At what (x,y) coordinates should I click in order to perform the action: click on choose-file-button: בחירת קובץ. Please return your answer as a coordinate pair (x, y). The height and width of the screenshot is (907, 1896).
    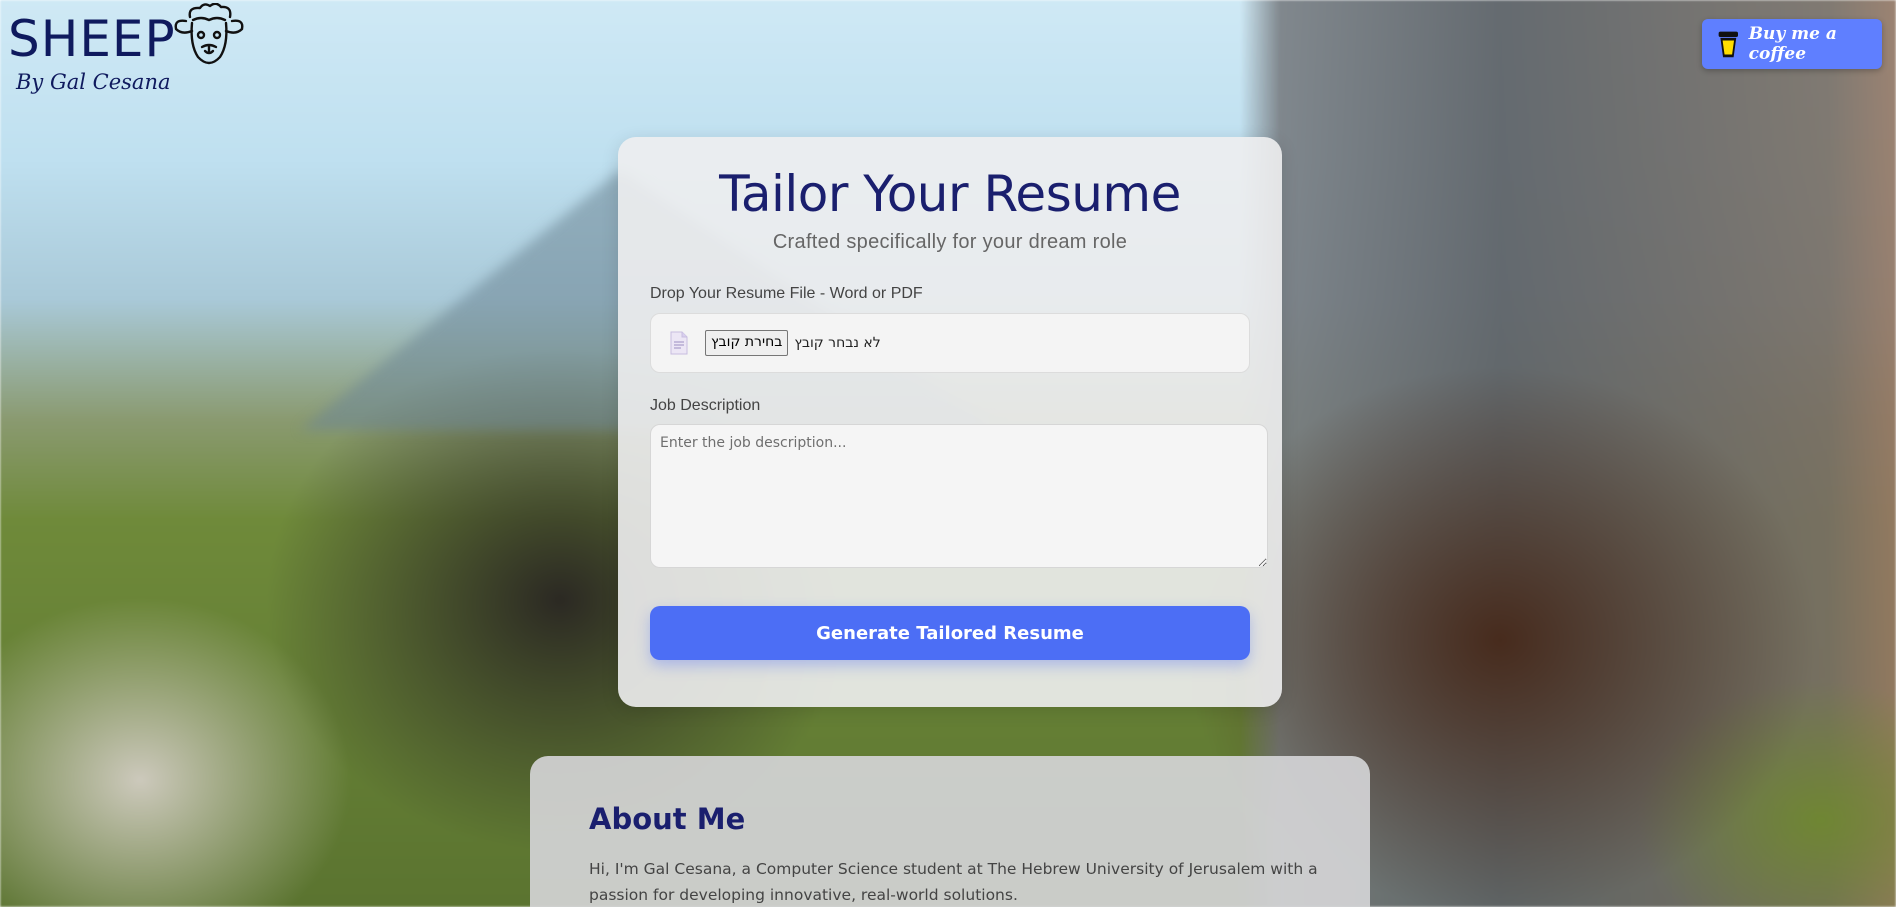
    Looking at the image, I should click on (747, 343).